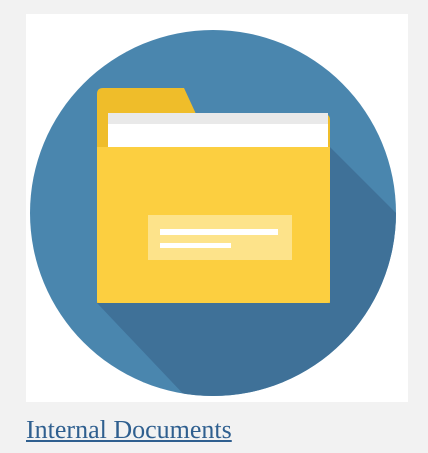 The width and height of the screenshot is (428, 453). I want to click on internal-documents-link: Internal Documents, so click(129, 430).